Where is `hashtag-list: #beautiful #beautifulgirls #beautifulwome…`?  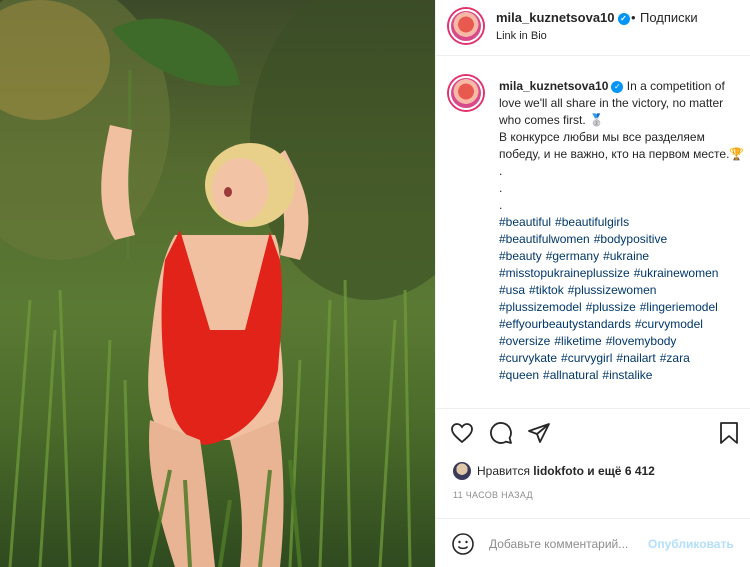 hashtag-list: #beautiful #beautifulgirls #beautifulwome… is located at coordinates (623, 299).